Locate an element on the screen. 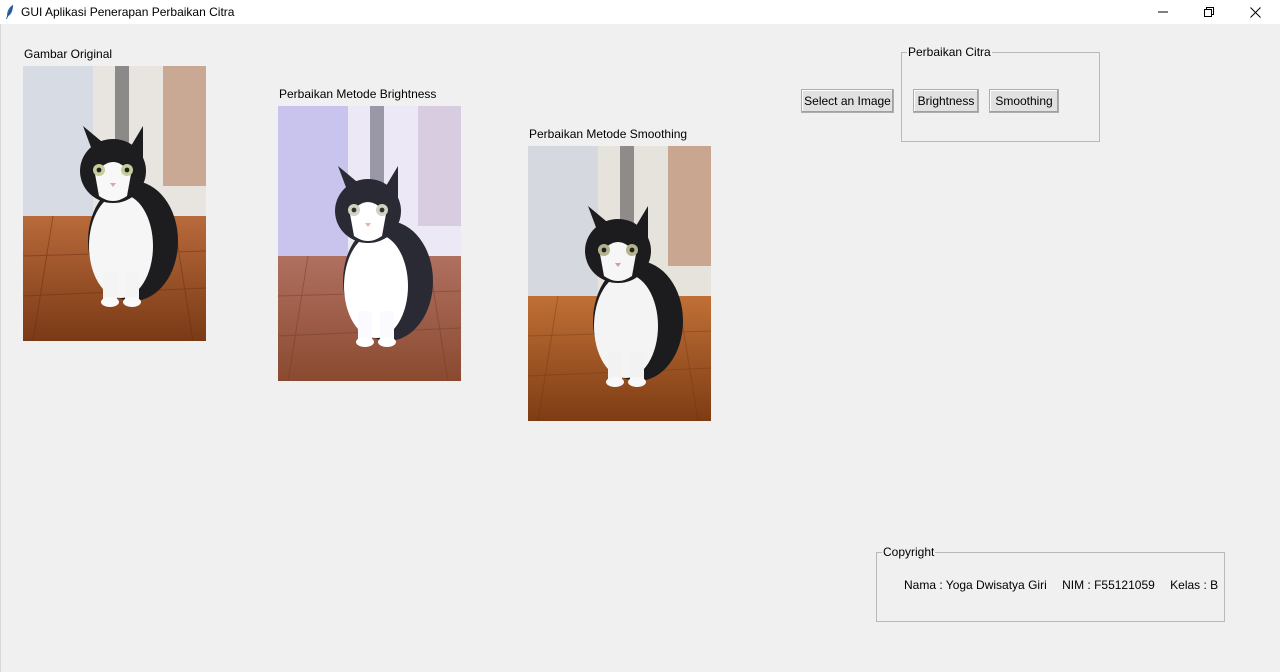 Image resolution: width=1280 pixels, height=672 pixels. copyright-title: Copyright is located at coordinates (909, 552).